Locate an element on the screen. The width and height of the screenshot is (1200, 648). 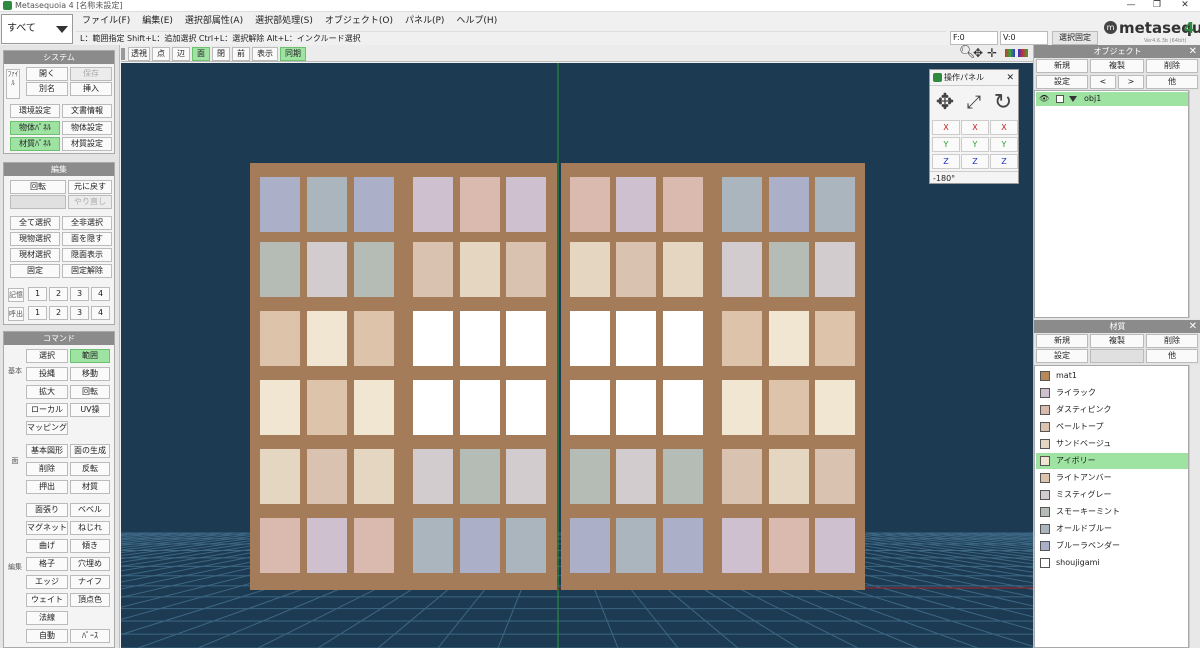
minimize-icon: — is located at coordinates (1131, 5).